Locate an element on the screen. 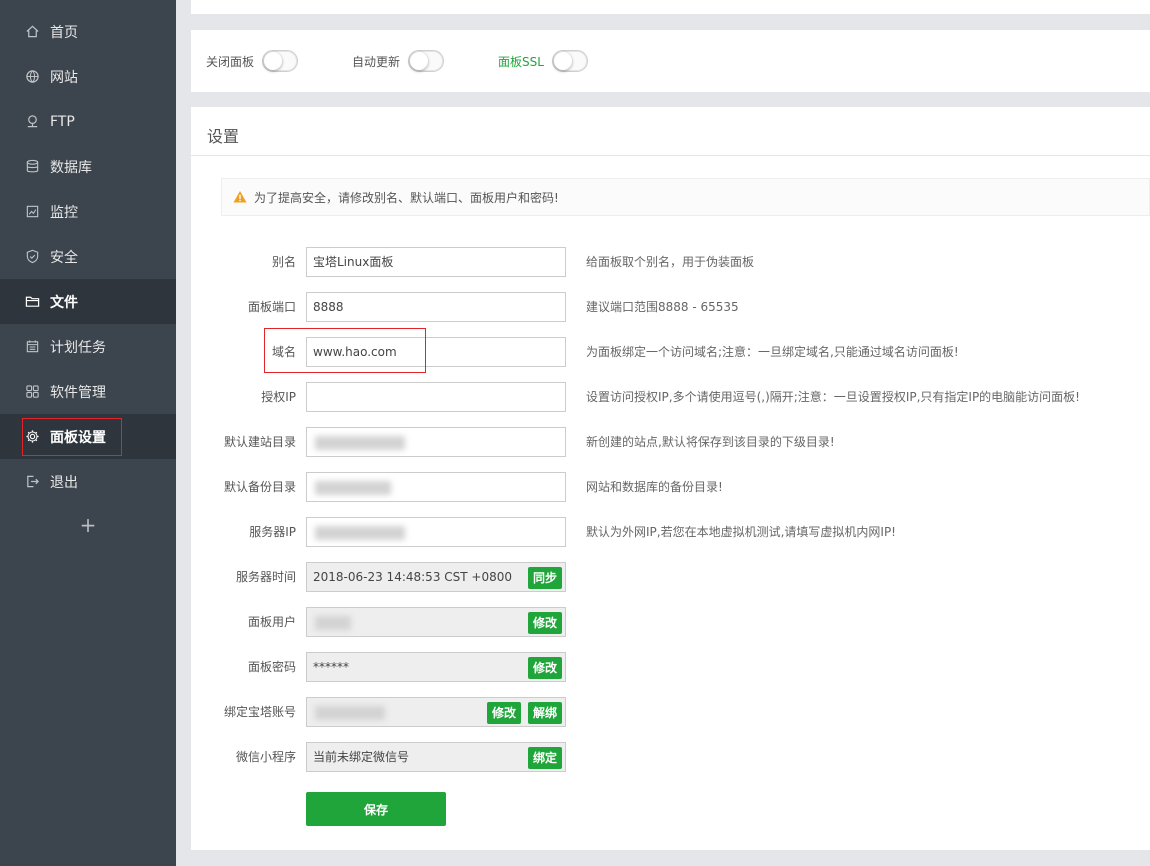 This screenshot has width=1150, height=866. save-button: 保存 is located at coordinates (376, 809).